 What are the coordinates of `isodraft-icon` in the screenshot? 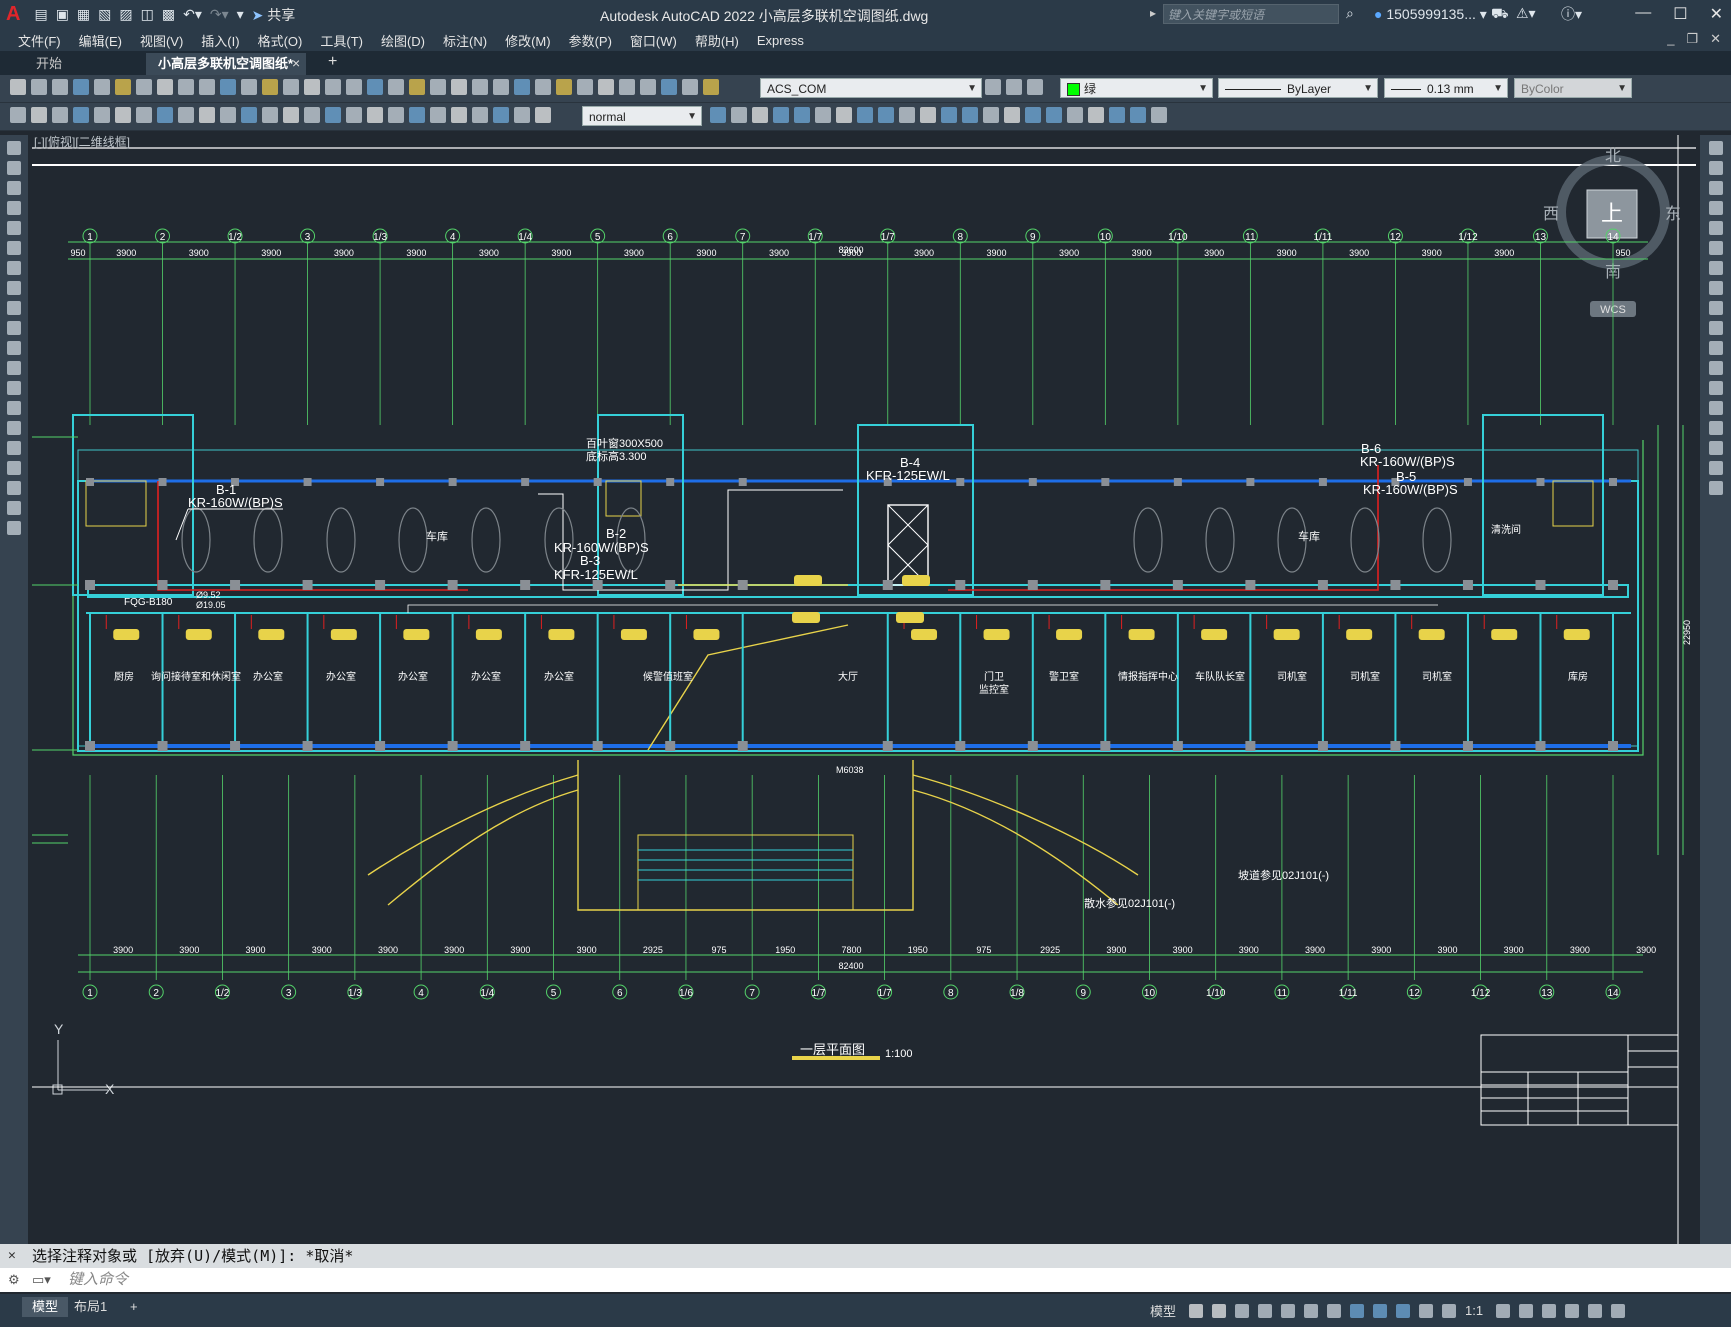 It's located at (1311, 1310).